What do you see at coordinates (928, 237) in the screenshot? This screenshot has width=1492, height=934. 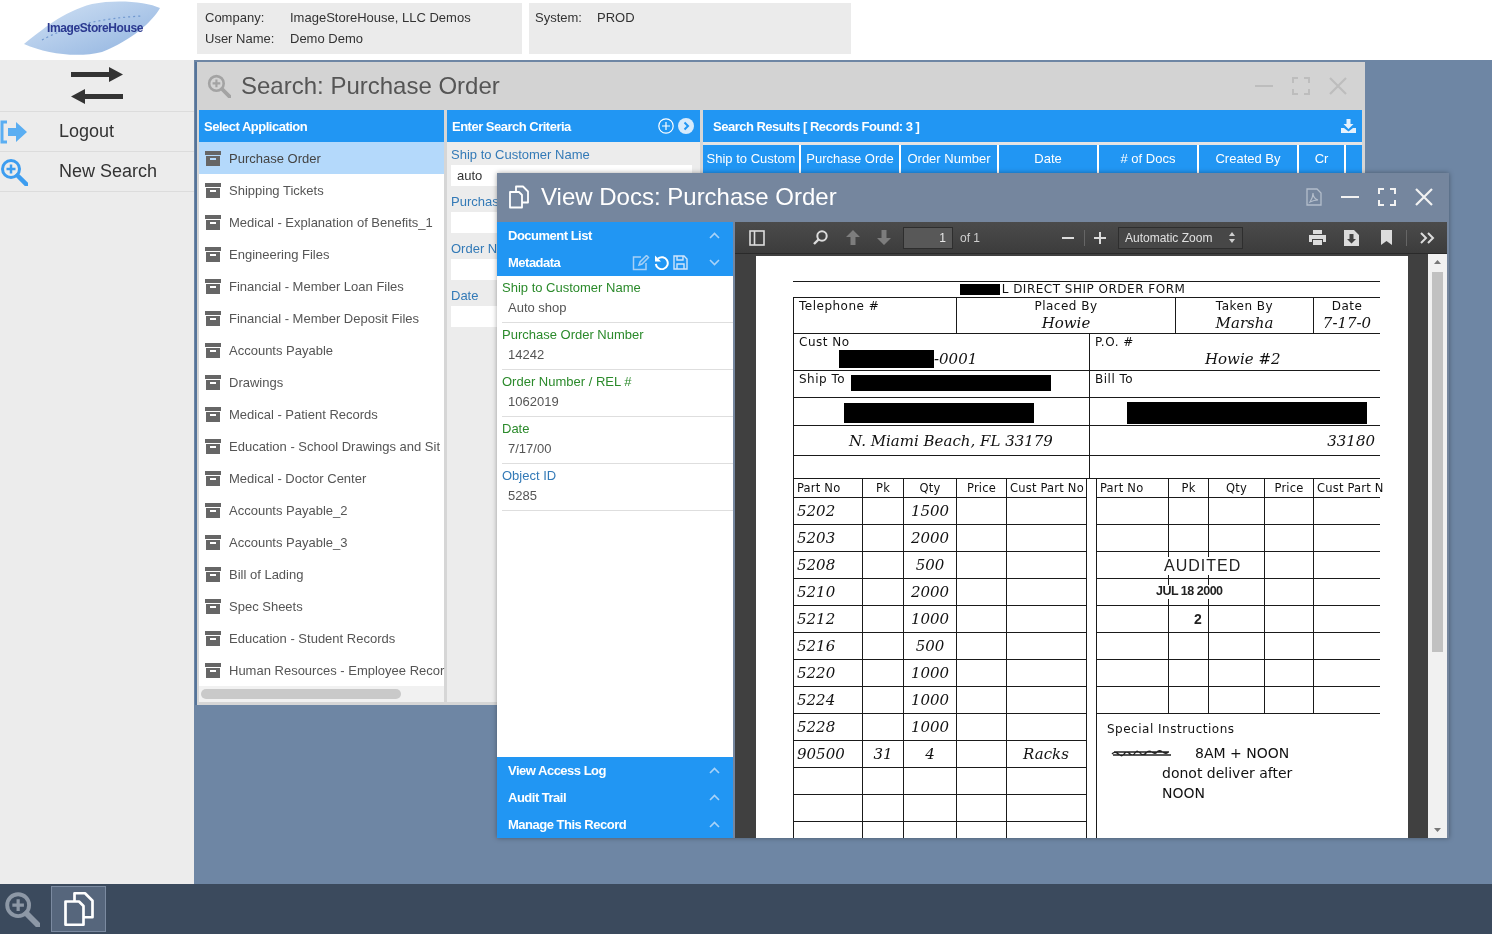 I see `page-number-field: 1` at bounding box center [928, 237].